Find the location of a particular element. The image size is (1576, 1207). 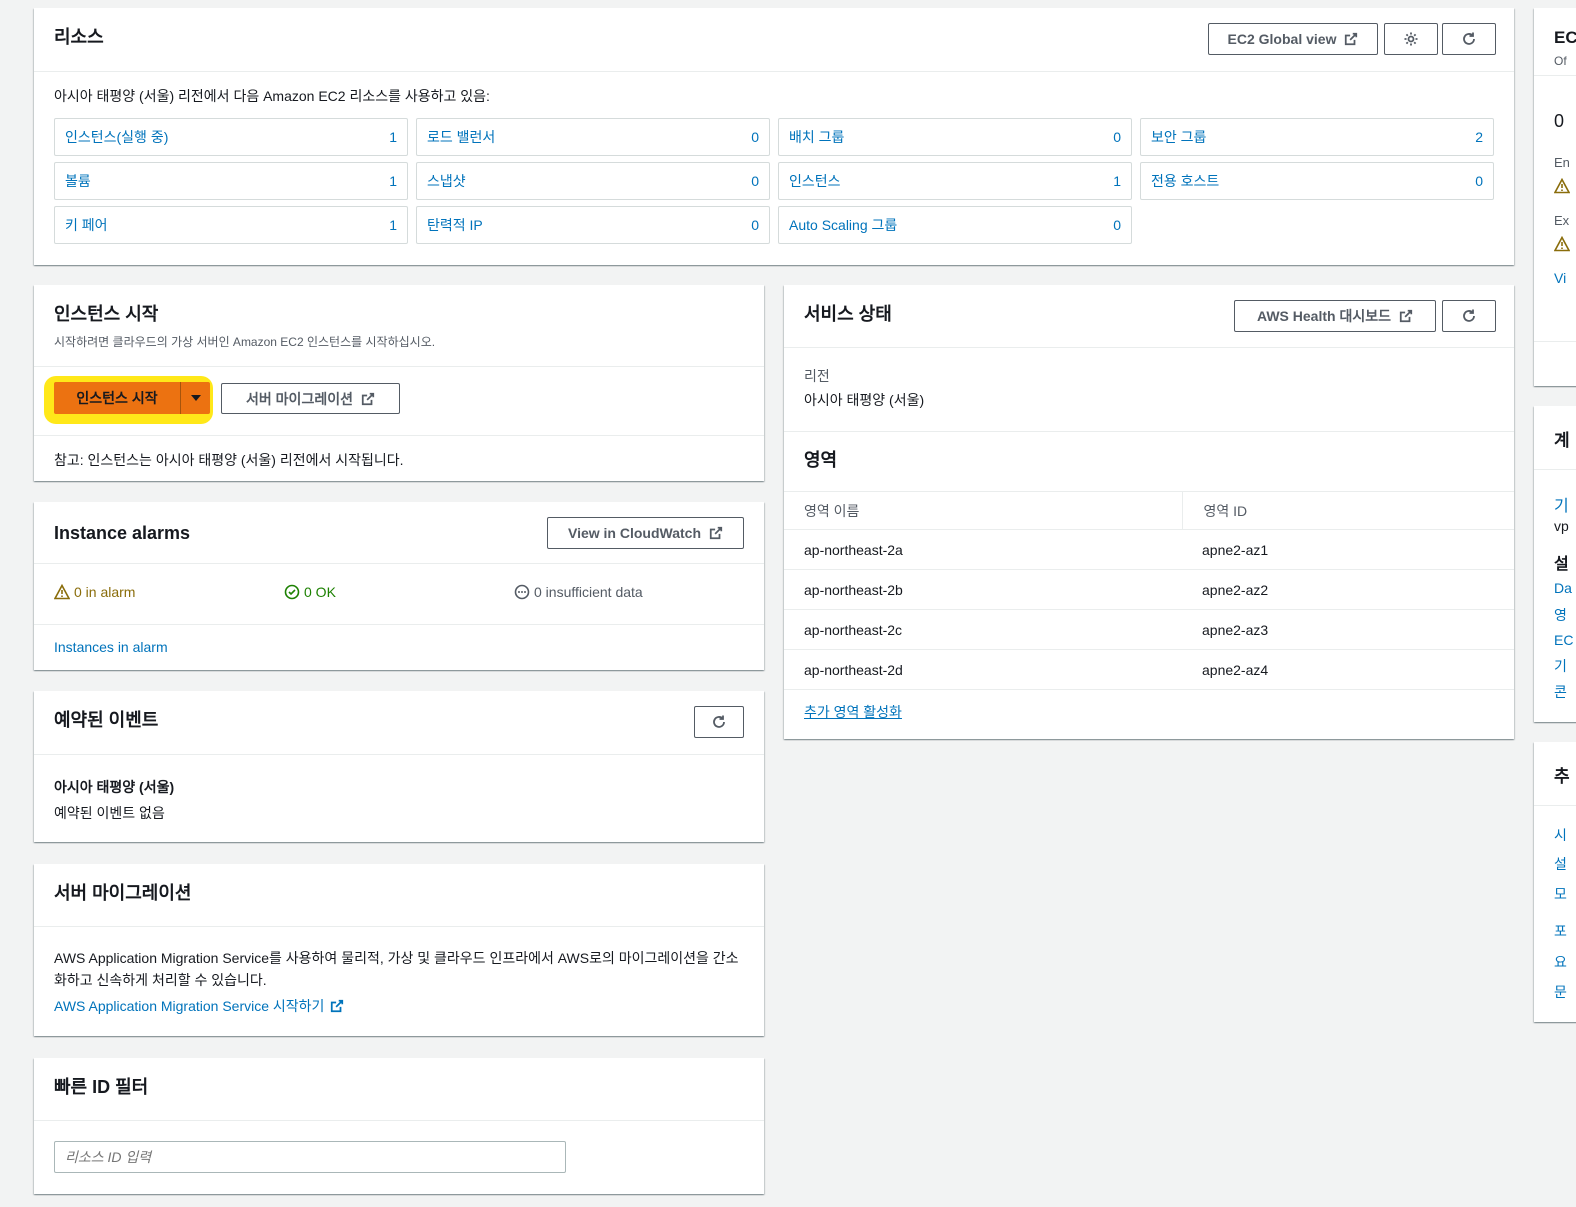

resource-tile-label: 스냅샷 is located at coordinates (446, 181).